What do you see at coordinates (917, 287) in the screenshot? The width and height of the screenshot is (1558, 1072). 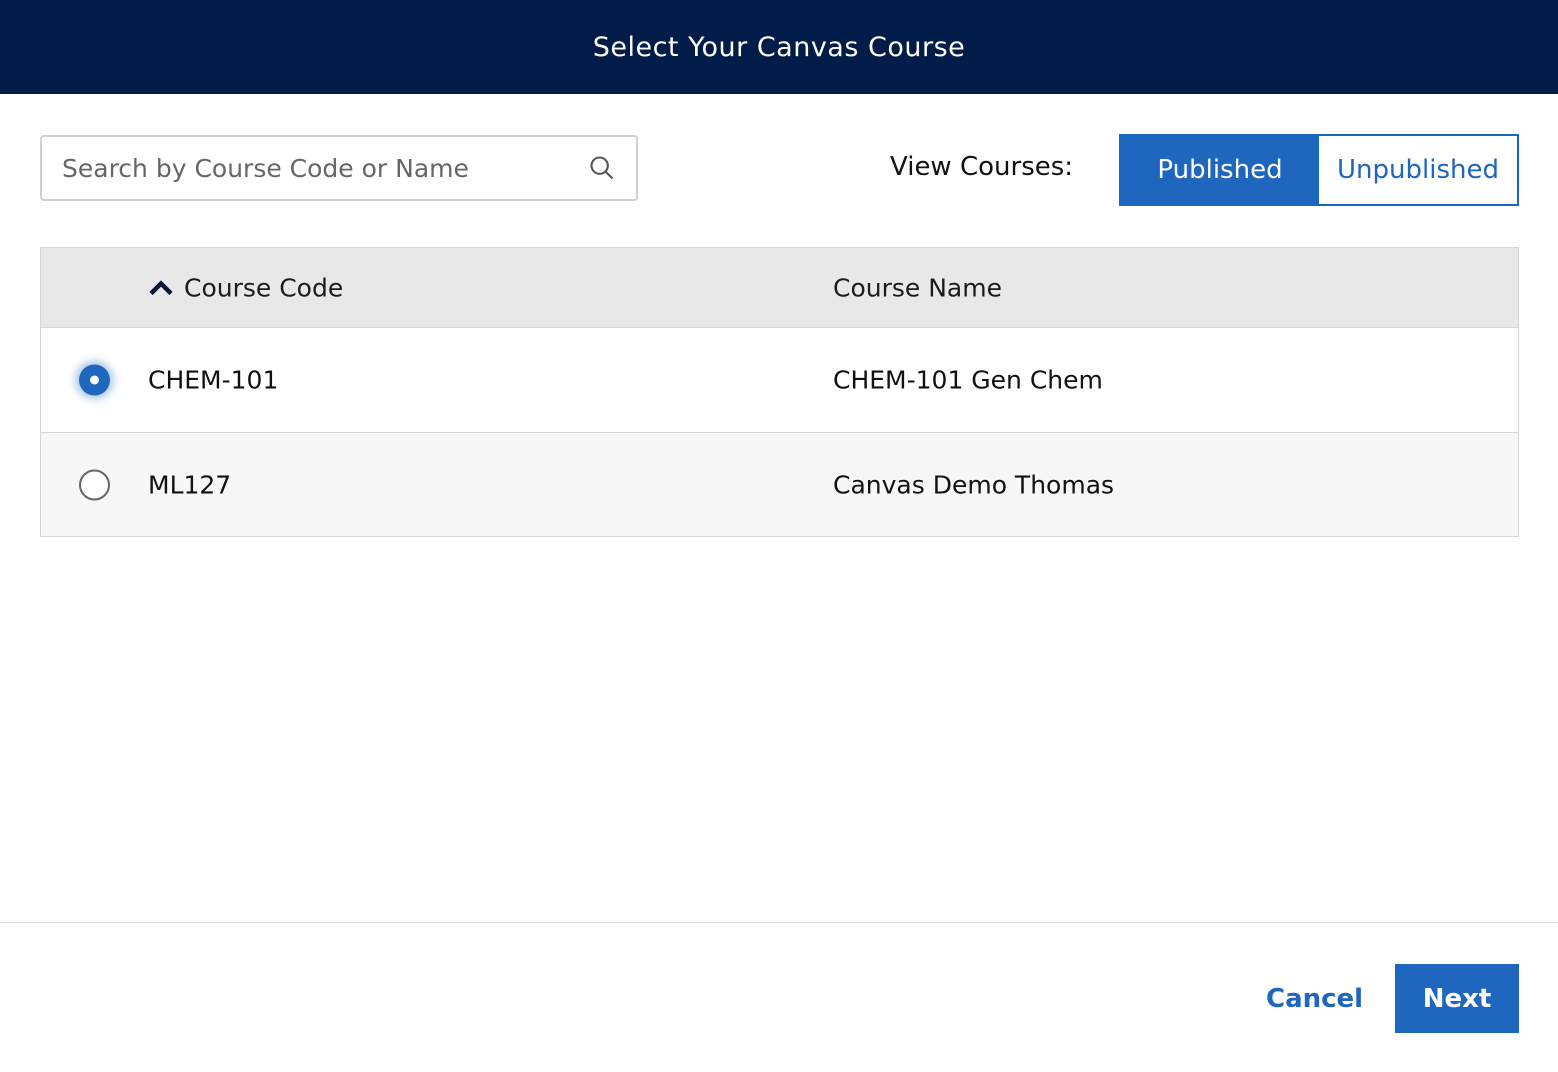 I see `course-name-column-header: Course Name` at bounding box center [917, 287].